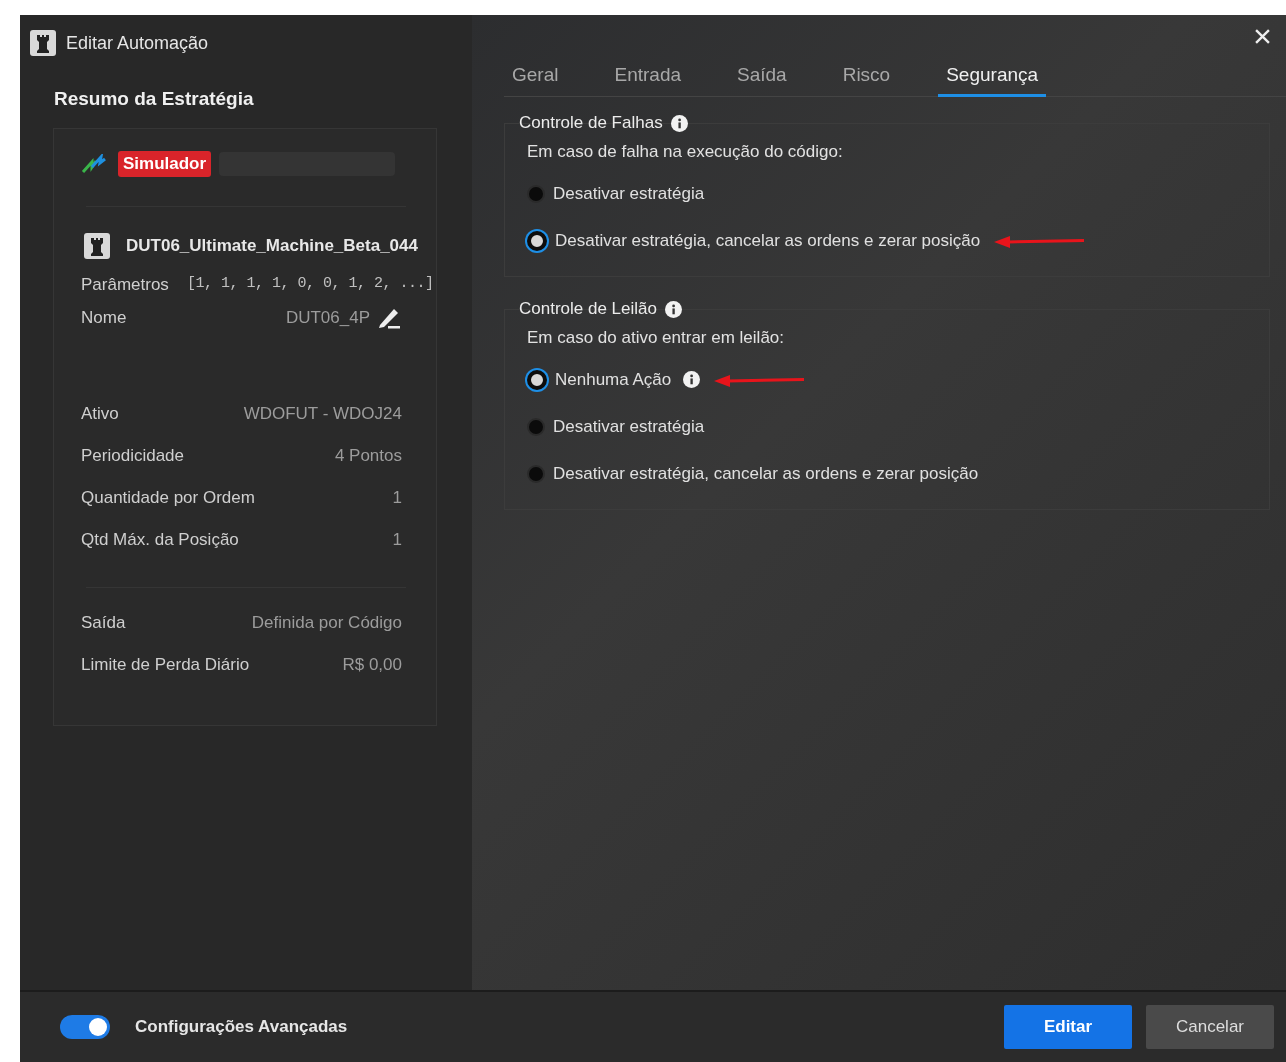 The image size is (1286, 1062). What do you see at coordinates (85, 1027) in the screenshot?
I see `toggle-switch` at bounding box center [85, 1027].